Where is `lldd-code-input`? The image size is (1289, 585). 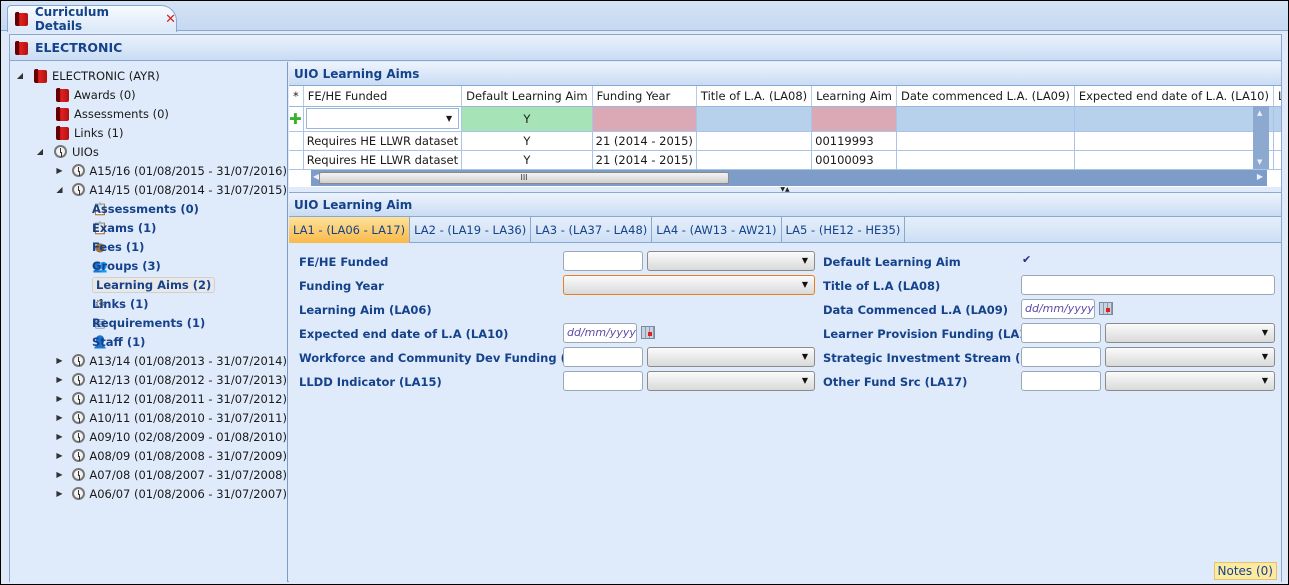 lldd-code-input is located at coordinates (603, 381).